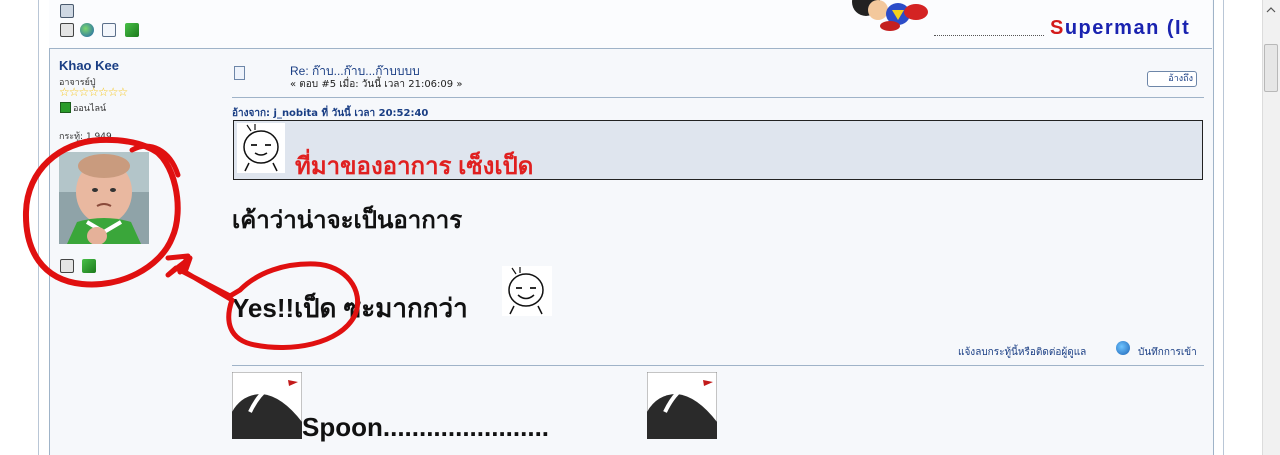 Image resolution: width=1280 pixels, height=455 pixels. Describe the element at coordinates (1271, 6) in the screenshot. I see `scroll-up-arrow-icon` at that location.